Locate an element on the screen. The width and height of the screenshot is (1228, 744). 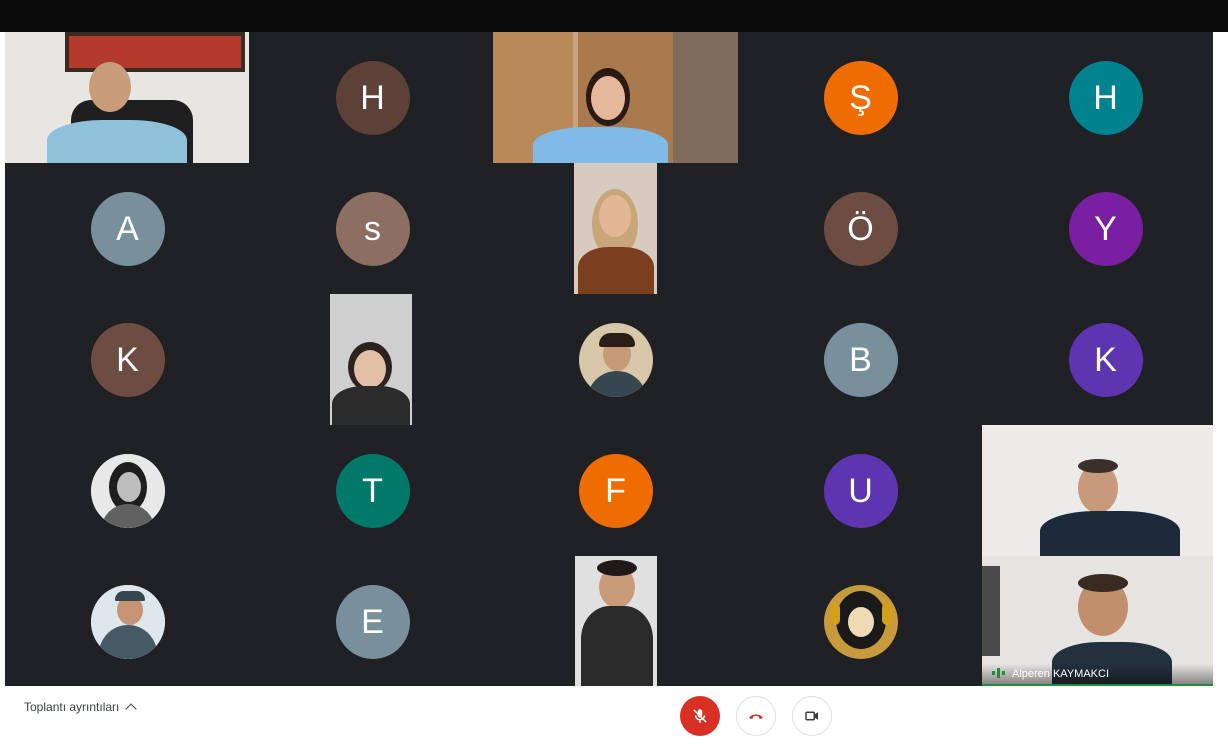
participant-tile: U is located at coordinates (860, 490).